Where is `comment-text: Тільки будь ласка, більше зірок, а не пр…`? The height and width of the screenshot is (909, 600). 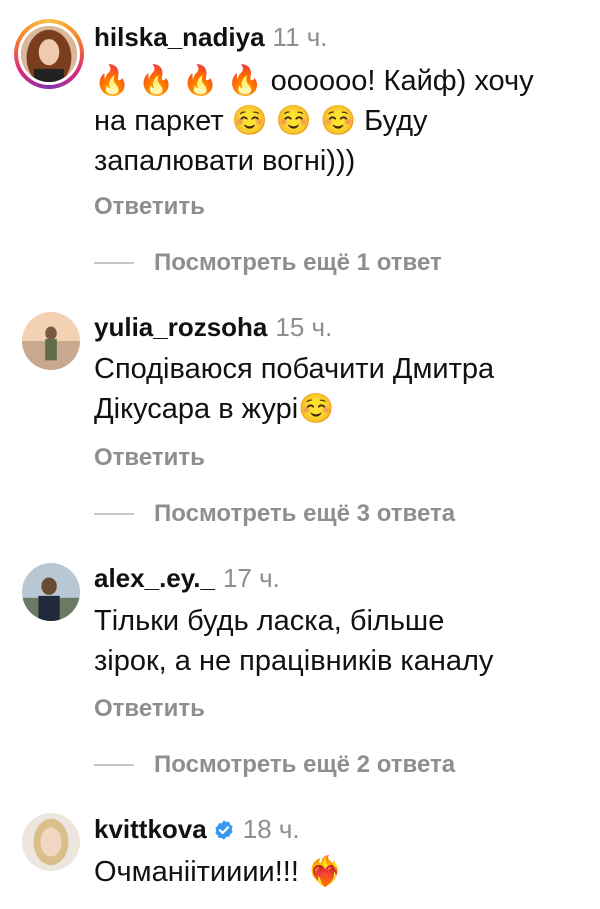
comment-text: Тільки будь ласка, більше зірок, а не пр… is located at coordinates (339, 641).